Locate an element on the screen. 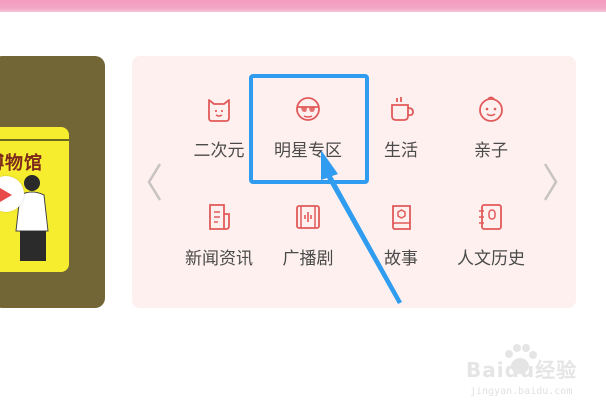  category-anime: 二次元 is located at coordinates (219, 127).